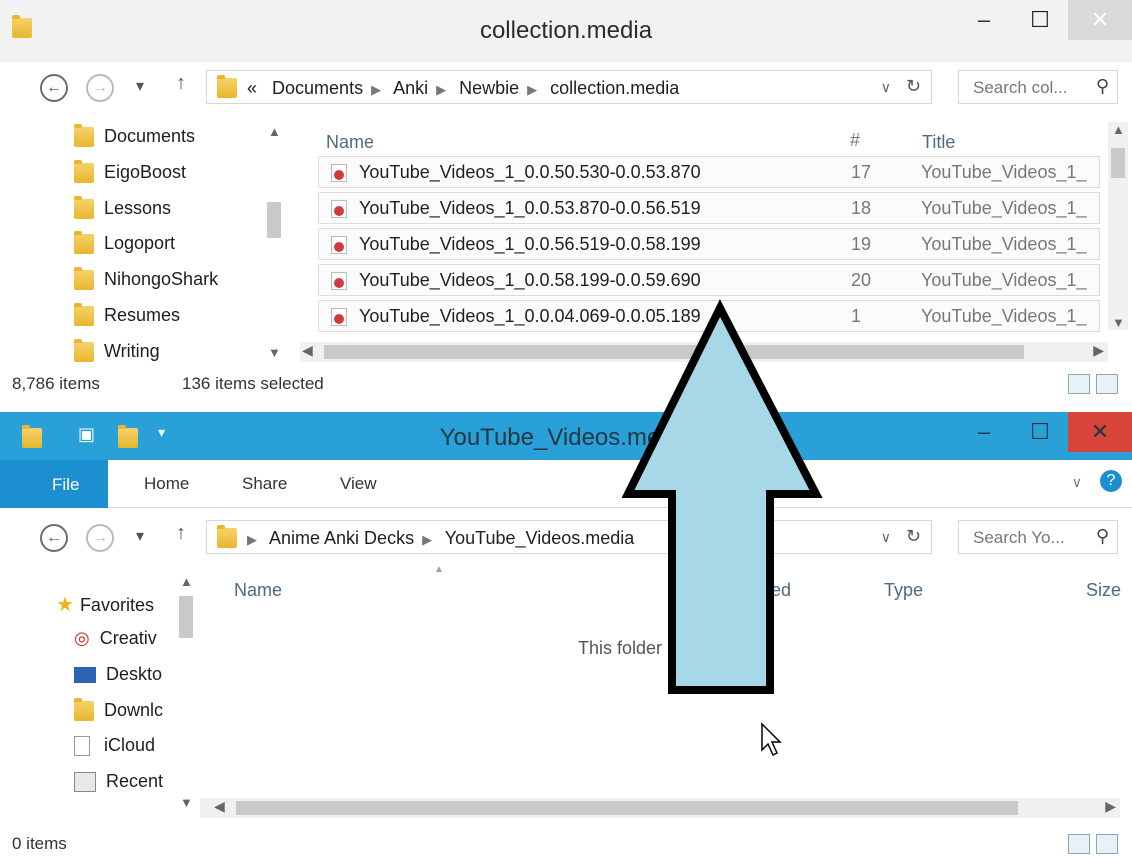 Image resolution: width=1132 pixels, height=858 pixels. Describe the element at coordinates (118, 782) in the screenshot. I see `nav-item-recent: Recent` at that location.